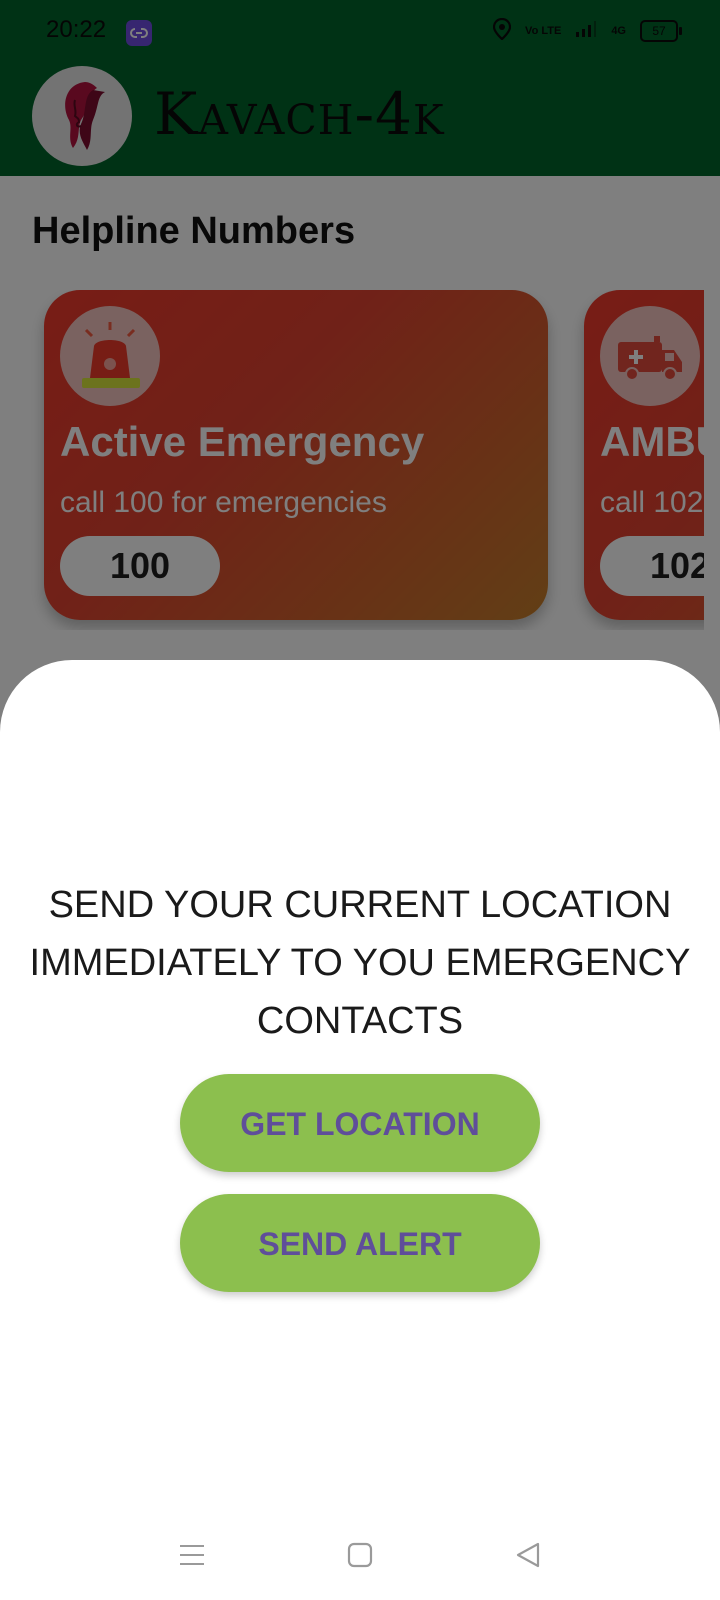 Image resolution: width=720 pixels, height=1600 pixels. I want to click on home-square-icon, so click(360, 1555).